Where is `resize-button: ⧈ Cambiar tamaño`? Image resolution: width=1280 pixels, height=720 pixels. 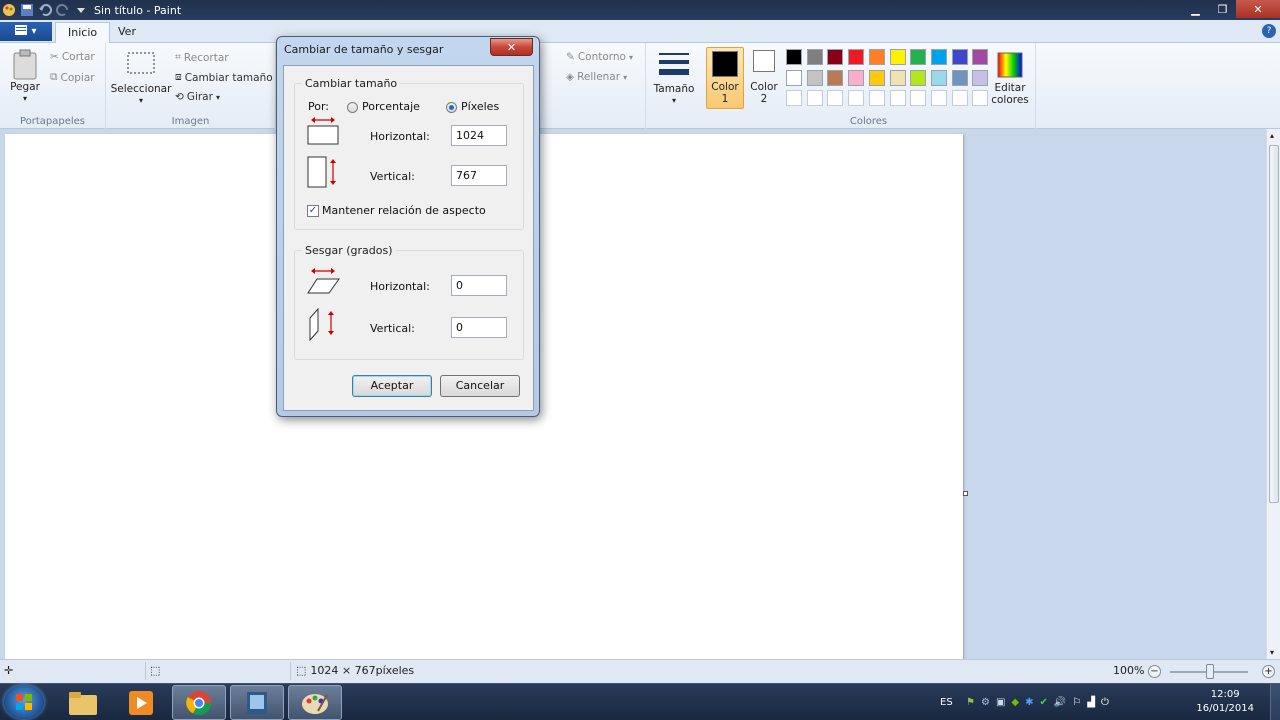
resize-button: ⧈ Cambiar tamaño is located at coordinates (224, 77).